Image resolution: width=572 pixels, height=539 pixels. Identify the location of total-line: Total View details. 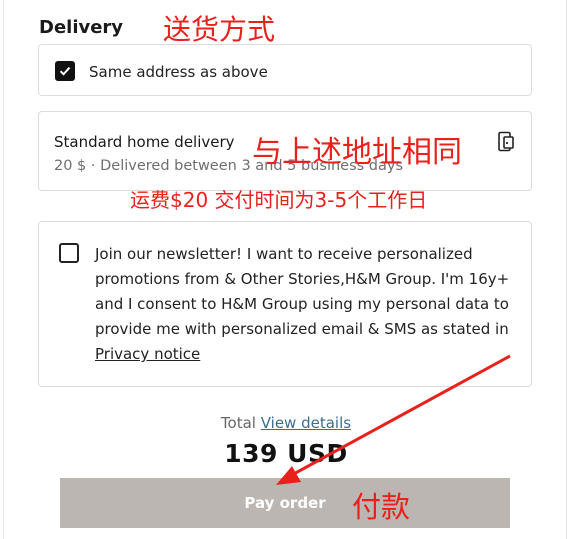
(286, 423).